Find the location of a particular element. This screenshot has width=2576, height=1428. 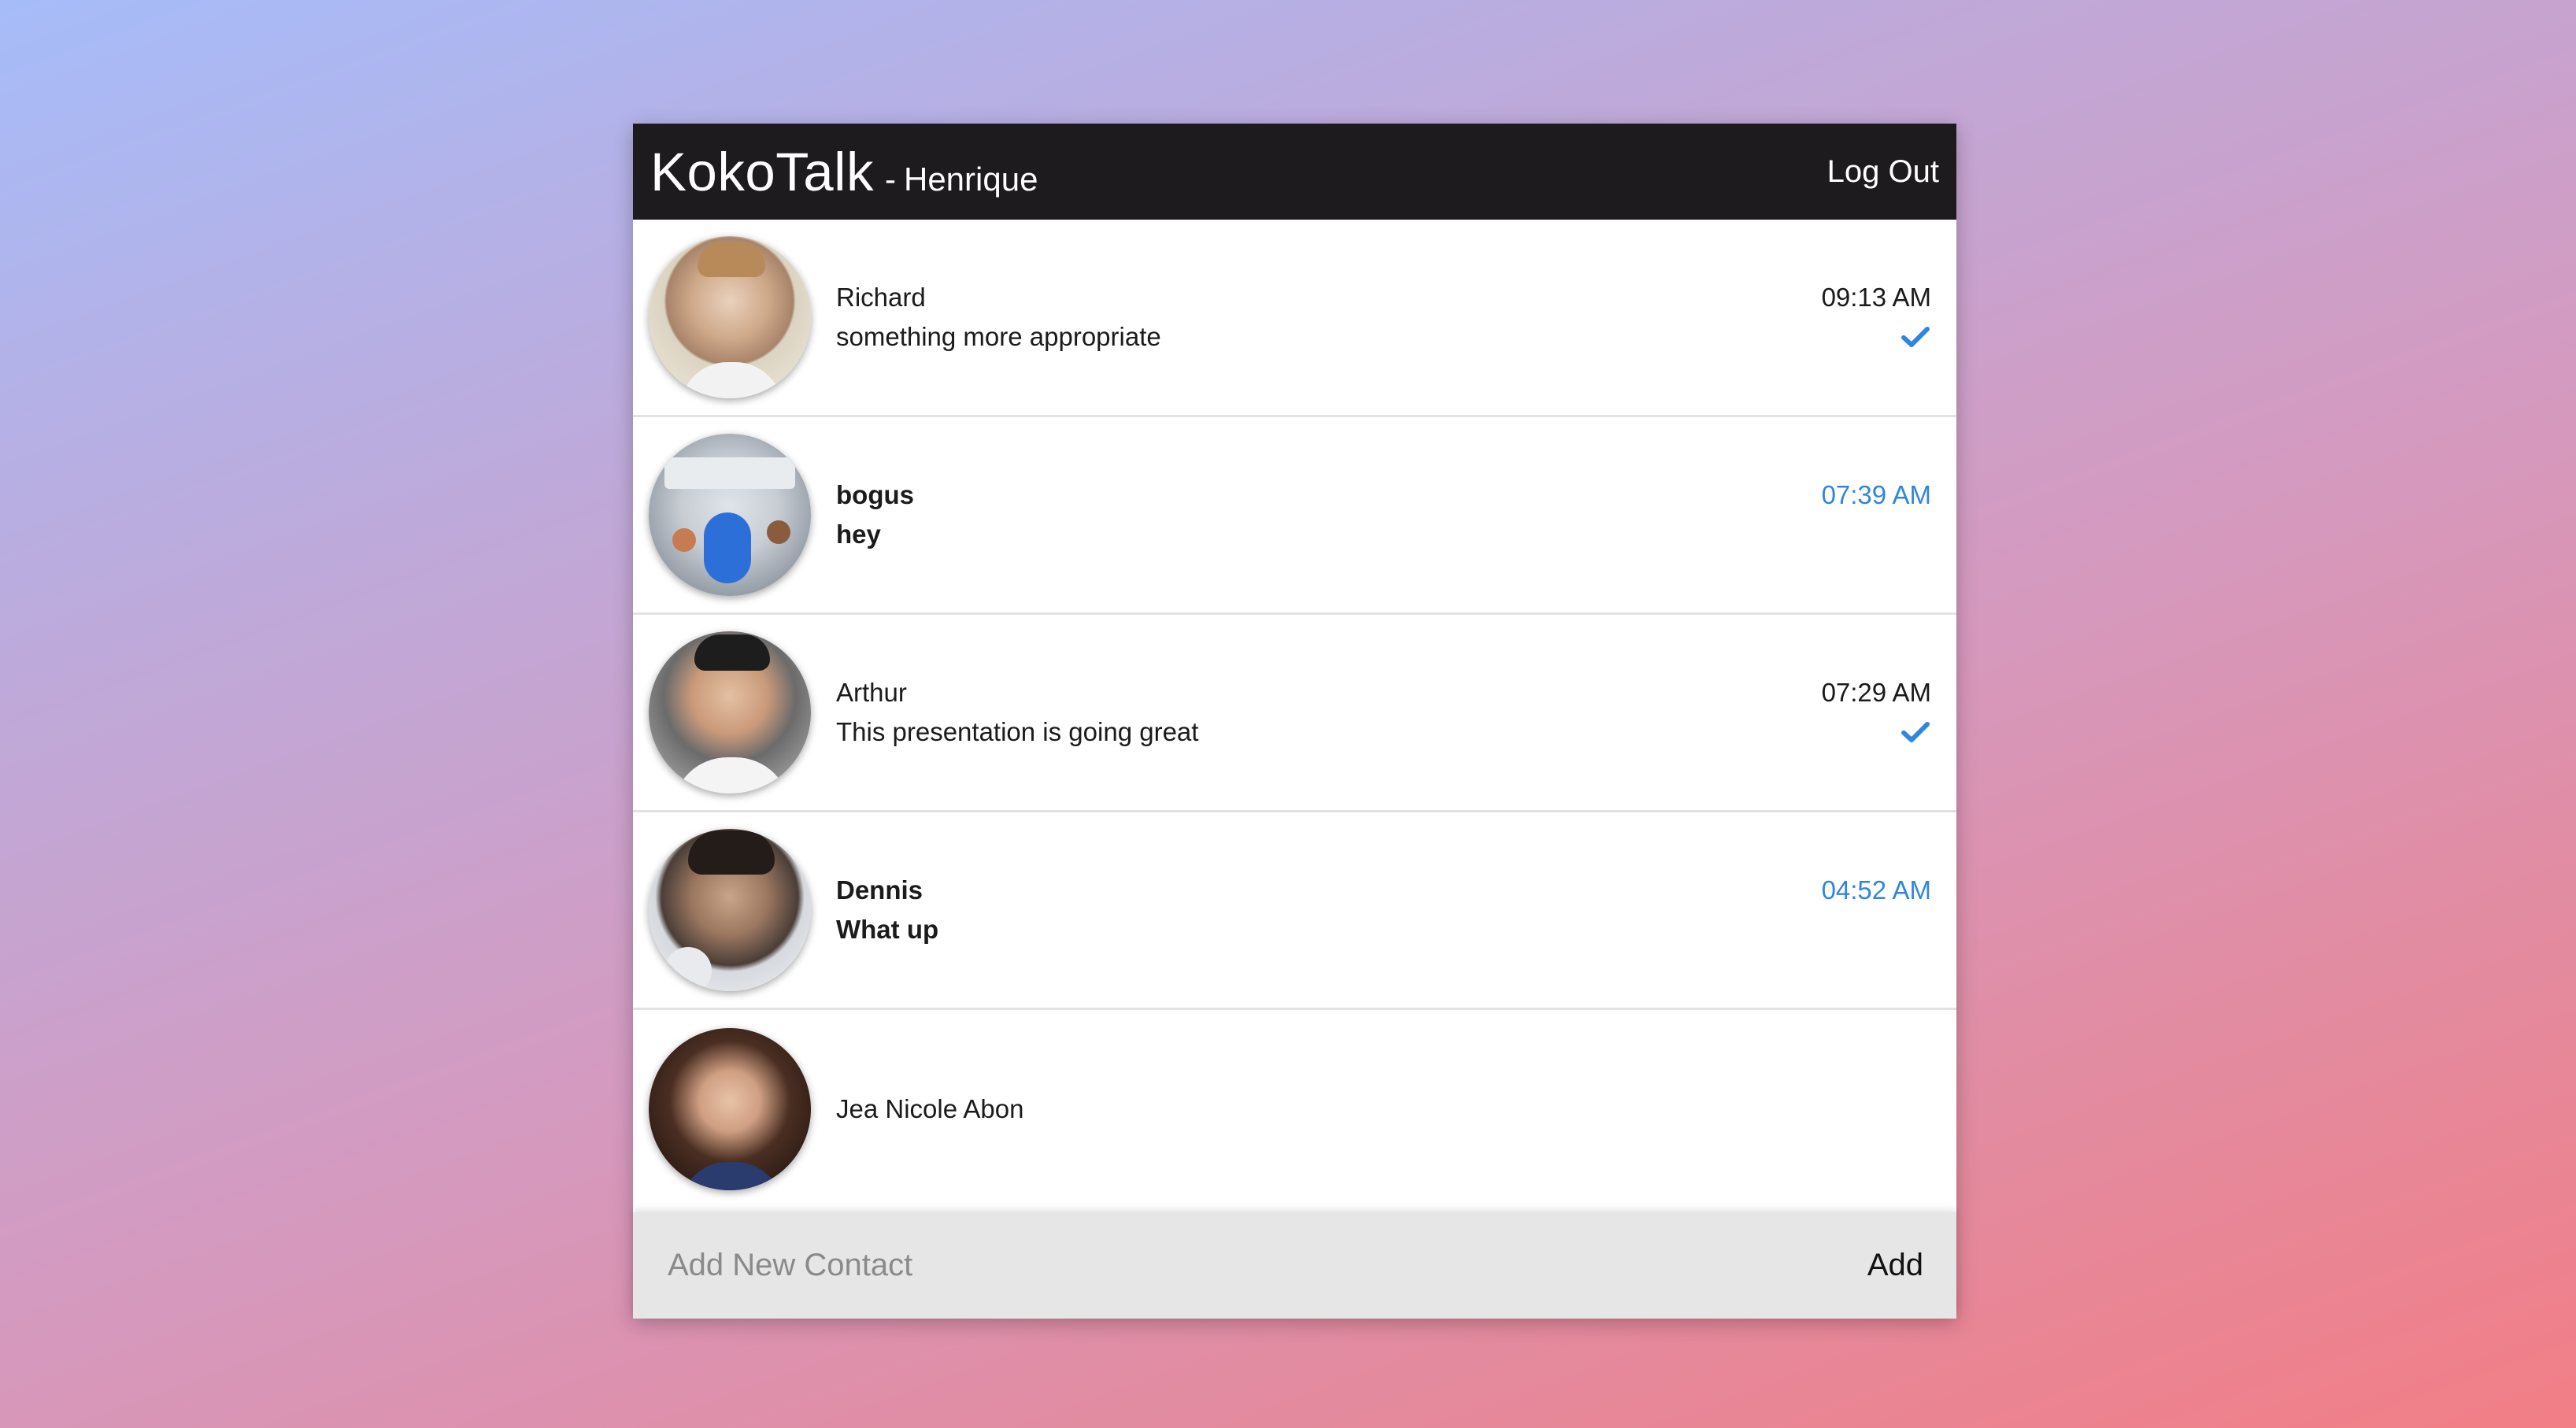

current-username: Henrique is located at coordinates (970, 179).